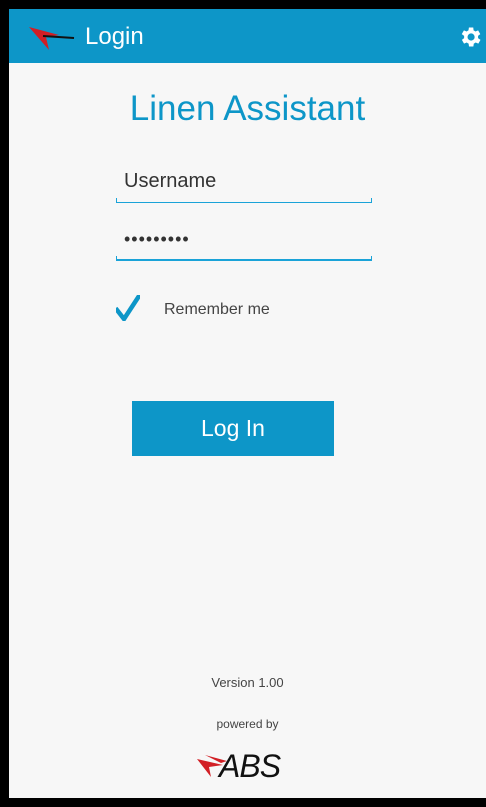  Describe the element at coordinates (114, 36) in the screenshot. I see `screen-title: Login` at that location.